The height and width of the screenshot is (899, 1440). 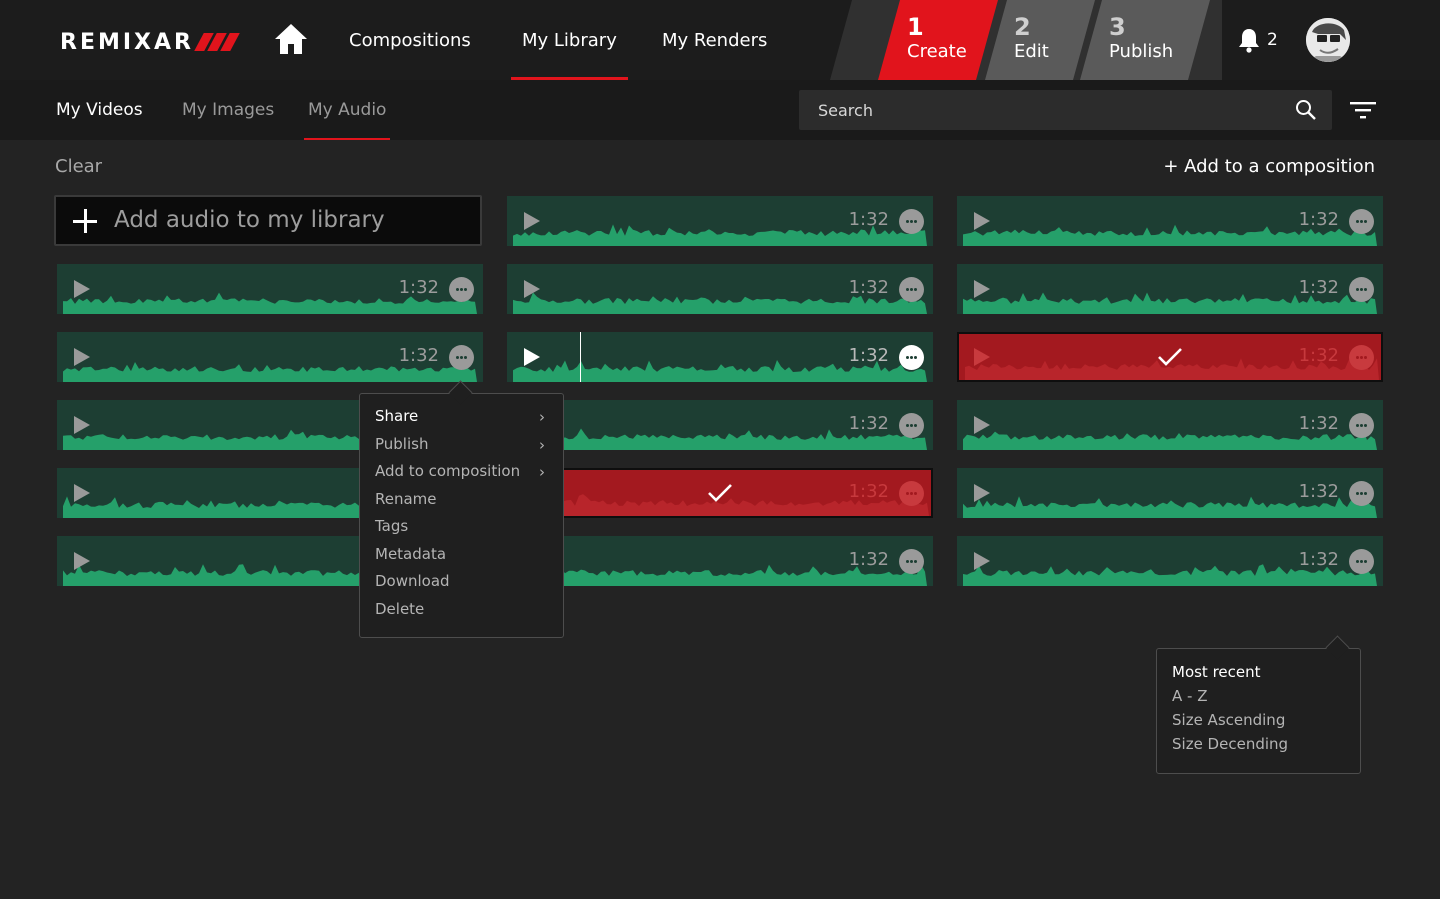 I want to click on step-label: Create, so click(x=937, y=51).